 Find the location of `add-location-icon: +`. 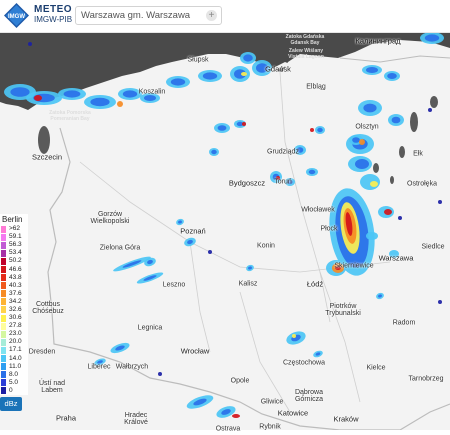

add-location-icon: + is located at coordinates (211, 15).